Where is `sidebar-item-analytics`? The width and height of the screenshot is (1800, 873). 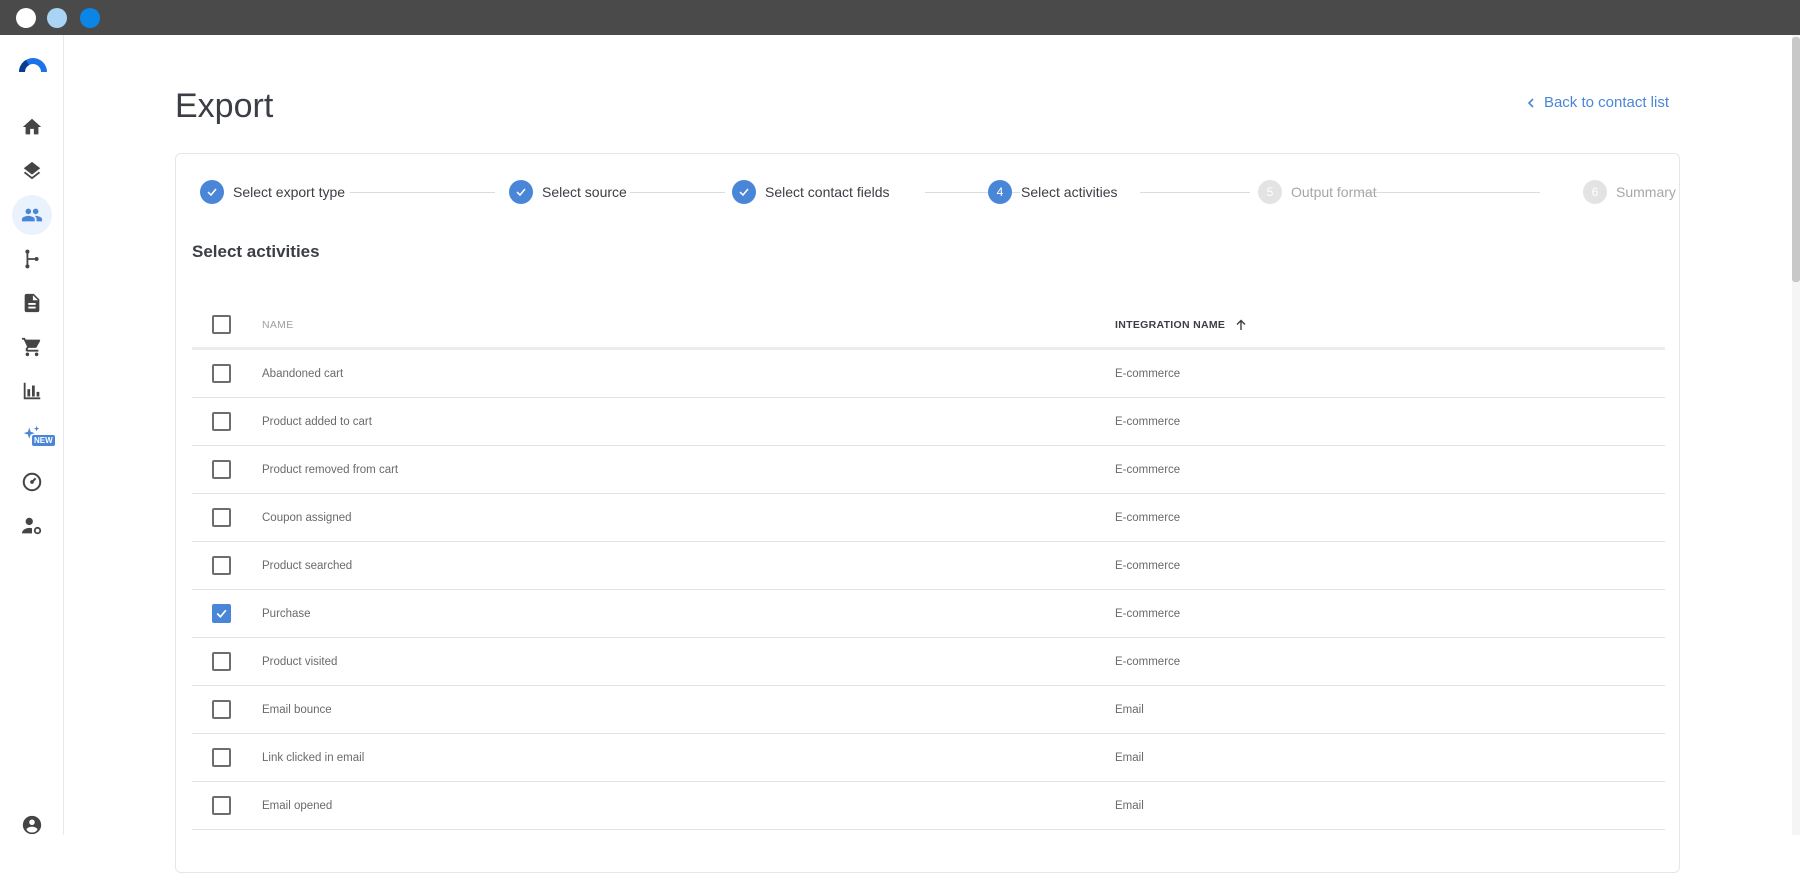
sidebar-item-analytics is located at coordinates (32, 391).